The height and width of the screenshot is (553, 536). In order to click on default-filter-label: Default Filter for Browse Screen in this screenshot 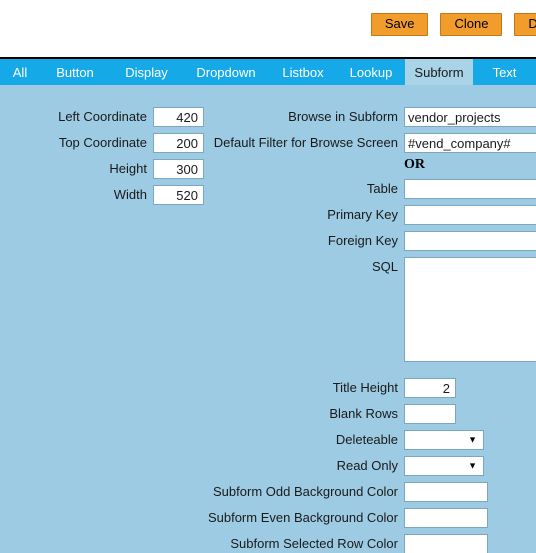, I will do `click(305, 142)`.